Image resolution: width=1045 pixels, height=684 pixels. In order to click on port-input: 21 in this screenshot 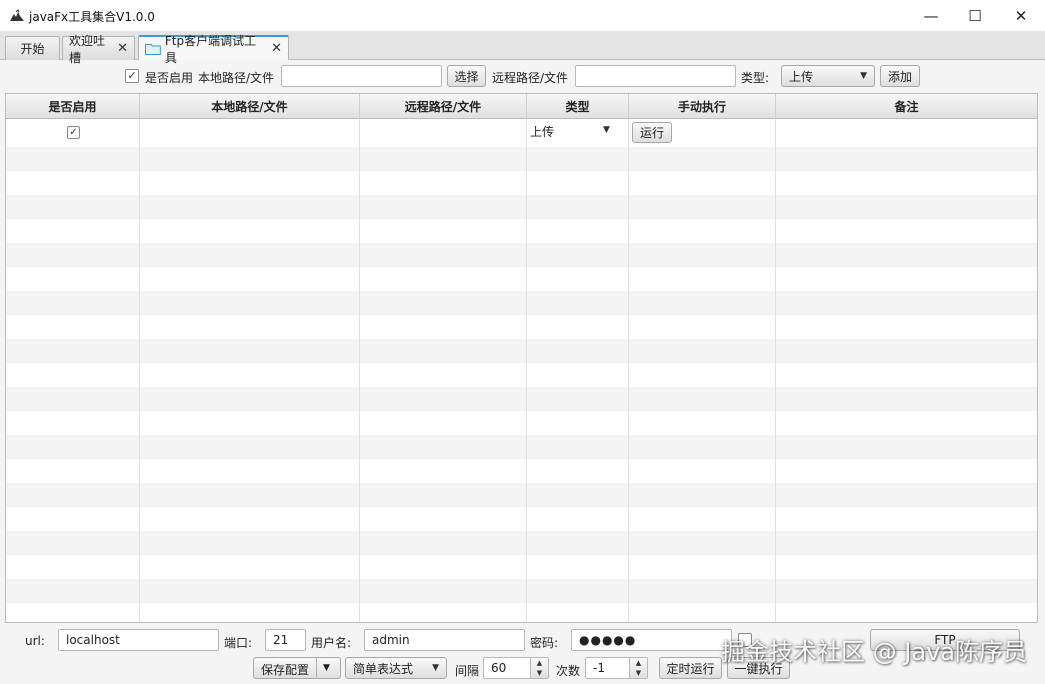, I will do `click(285, 640)`.